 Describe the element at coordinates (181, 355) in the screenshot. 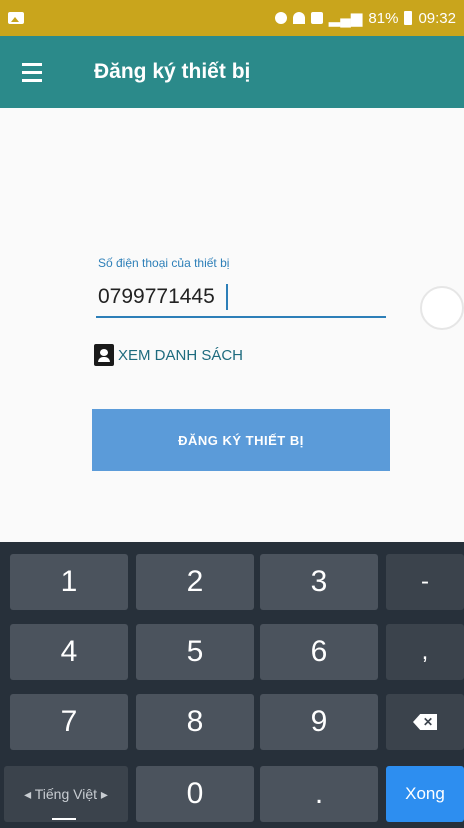

I see `view-contacts-label: XEM DANH SÁCH` at that location.